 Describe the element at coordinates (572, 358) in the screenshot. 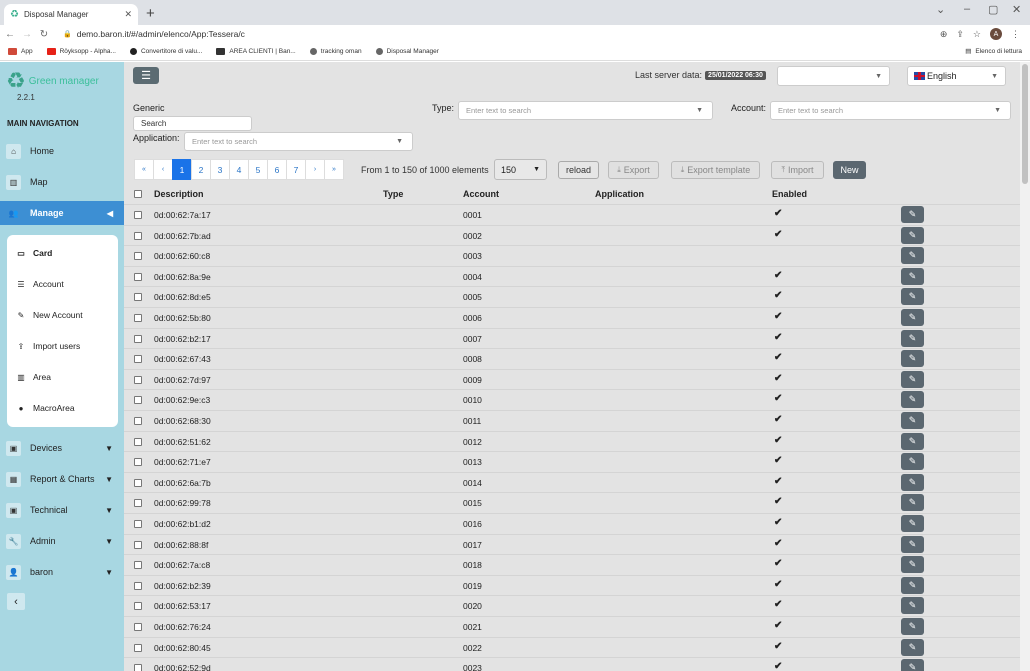

I see `table-row: 0d:00:62:67:43 0008 ✔ ✎` at that location.